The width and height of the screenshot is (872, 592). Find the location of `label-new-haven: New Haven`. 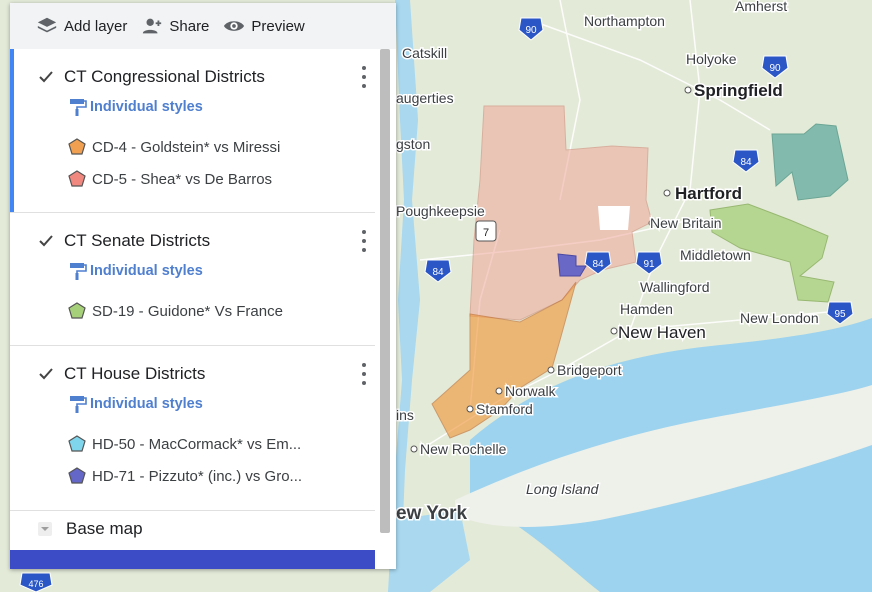

label-new-haven: New Haven is located at coordinates (662, 332).